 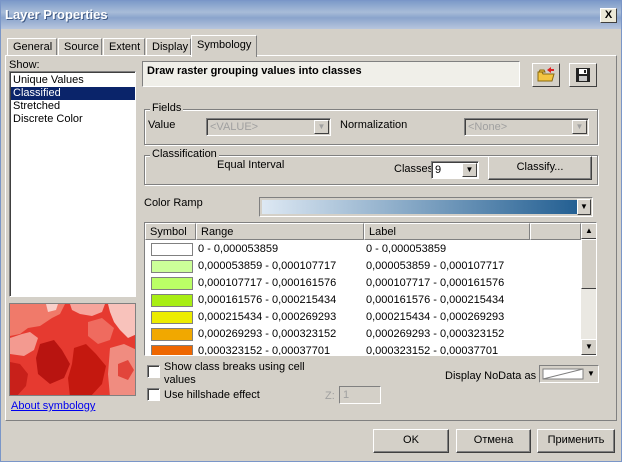 I want to click on label-cell: 0,000269293 - 0,000323152, so click(x=435, y=334).